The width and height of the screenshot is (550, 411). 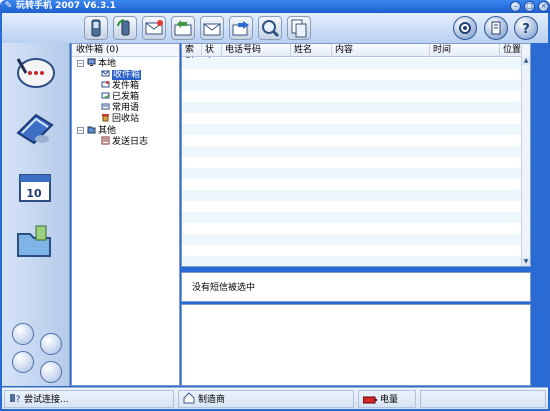 What do you see at coordinates (189, 401) in the screenshot?
I see `home-icon` at bounding box center [189, 401].